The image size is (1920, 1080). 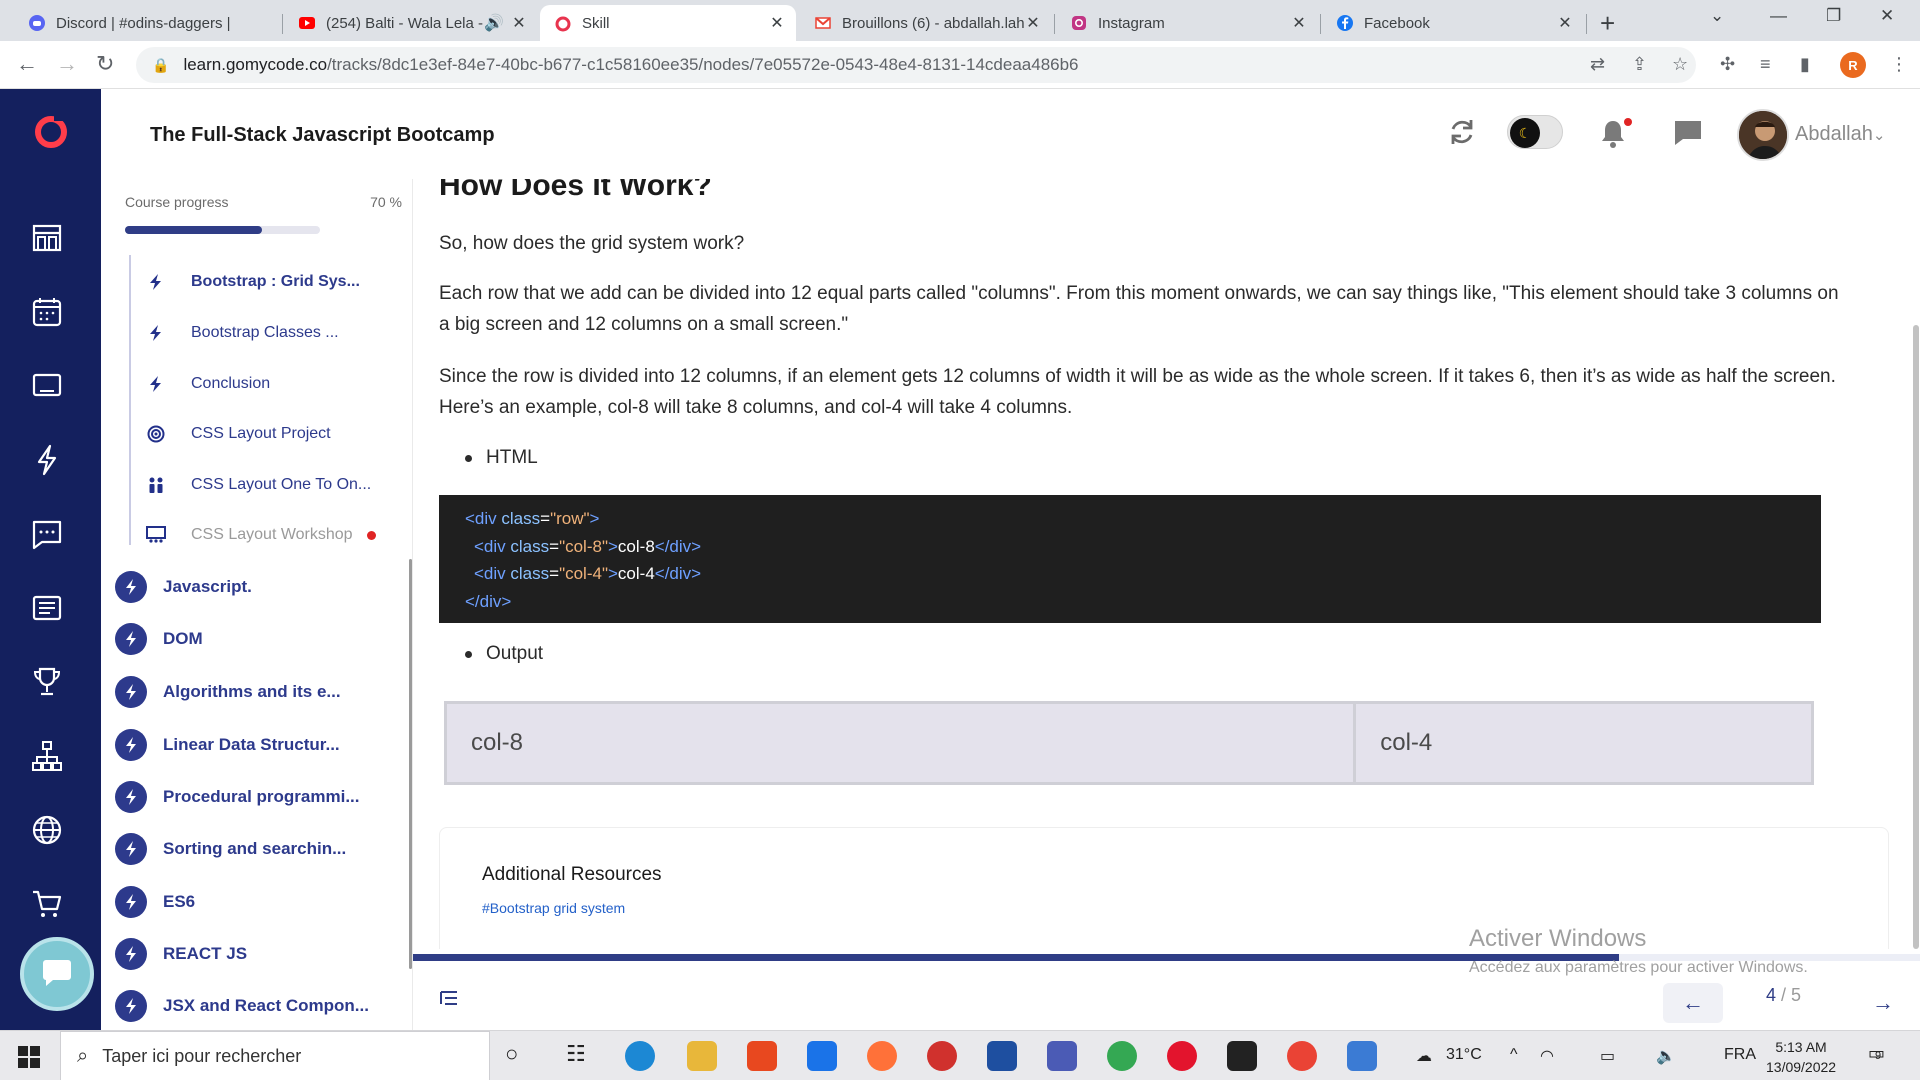 What do you see at coordinates (147, 23) in the screenshot?
I see `tab-discord: Discord | #odins-daggers |` at bounding box center [147, 23].